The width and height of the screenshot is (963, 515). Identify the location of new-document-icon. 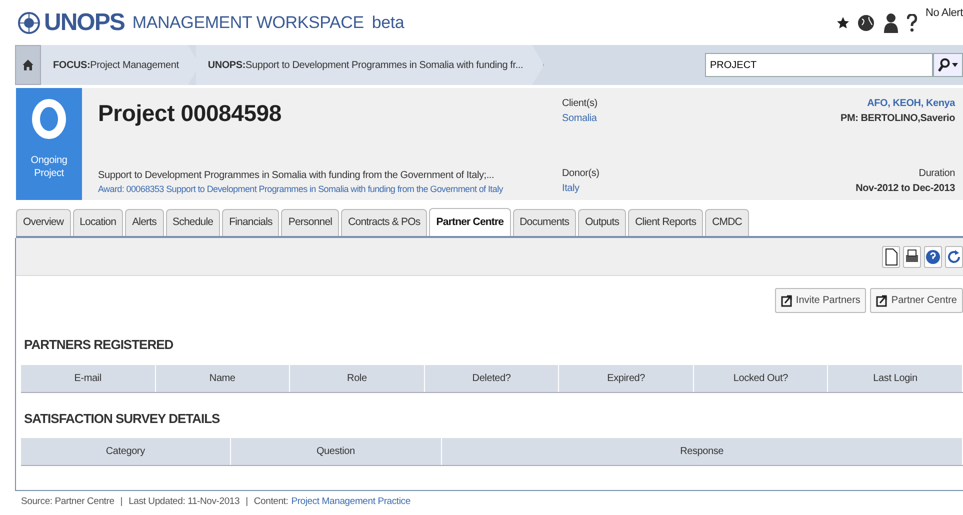
(891, 257).